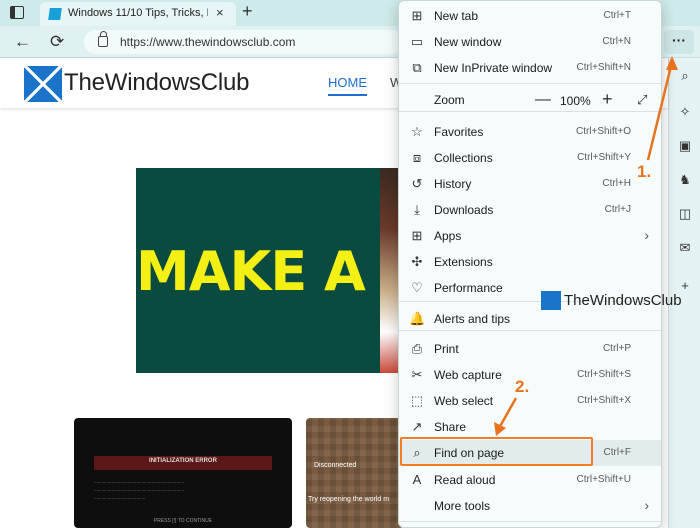  What do you see at coordinates (672, 63) in the screenshot?
I see `arrow-1-head` at bounding box center [672, 63].